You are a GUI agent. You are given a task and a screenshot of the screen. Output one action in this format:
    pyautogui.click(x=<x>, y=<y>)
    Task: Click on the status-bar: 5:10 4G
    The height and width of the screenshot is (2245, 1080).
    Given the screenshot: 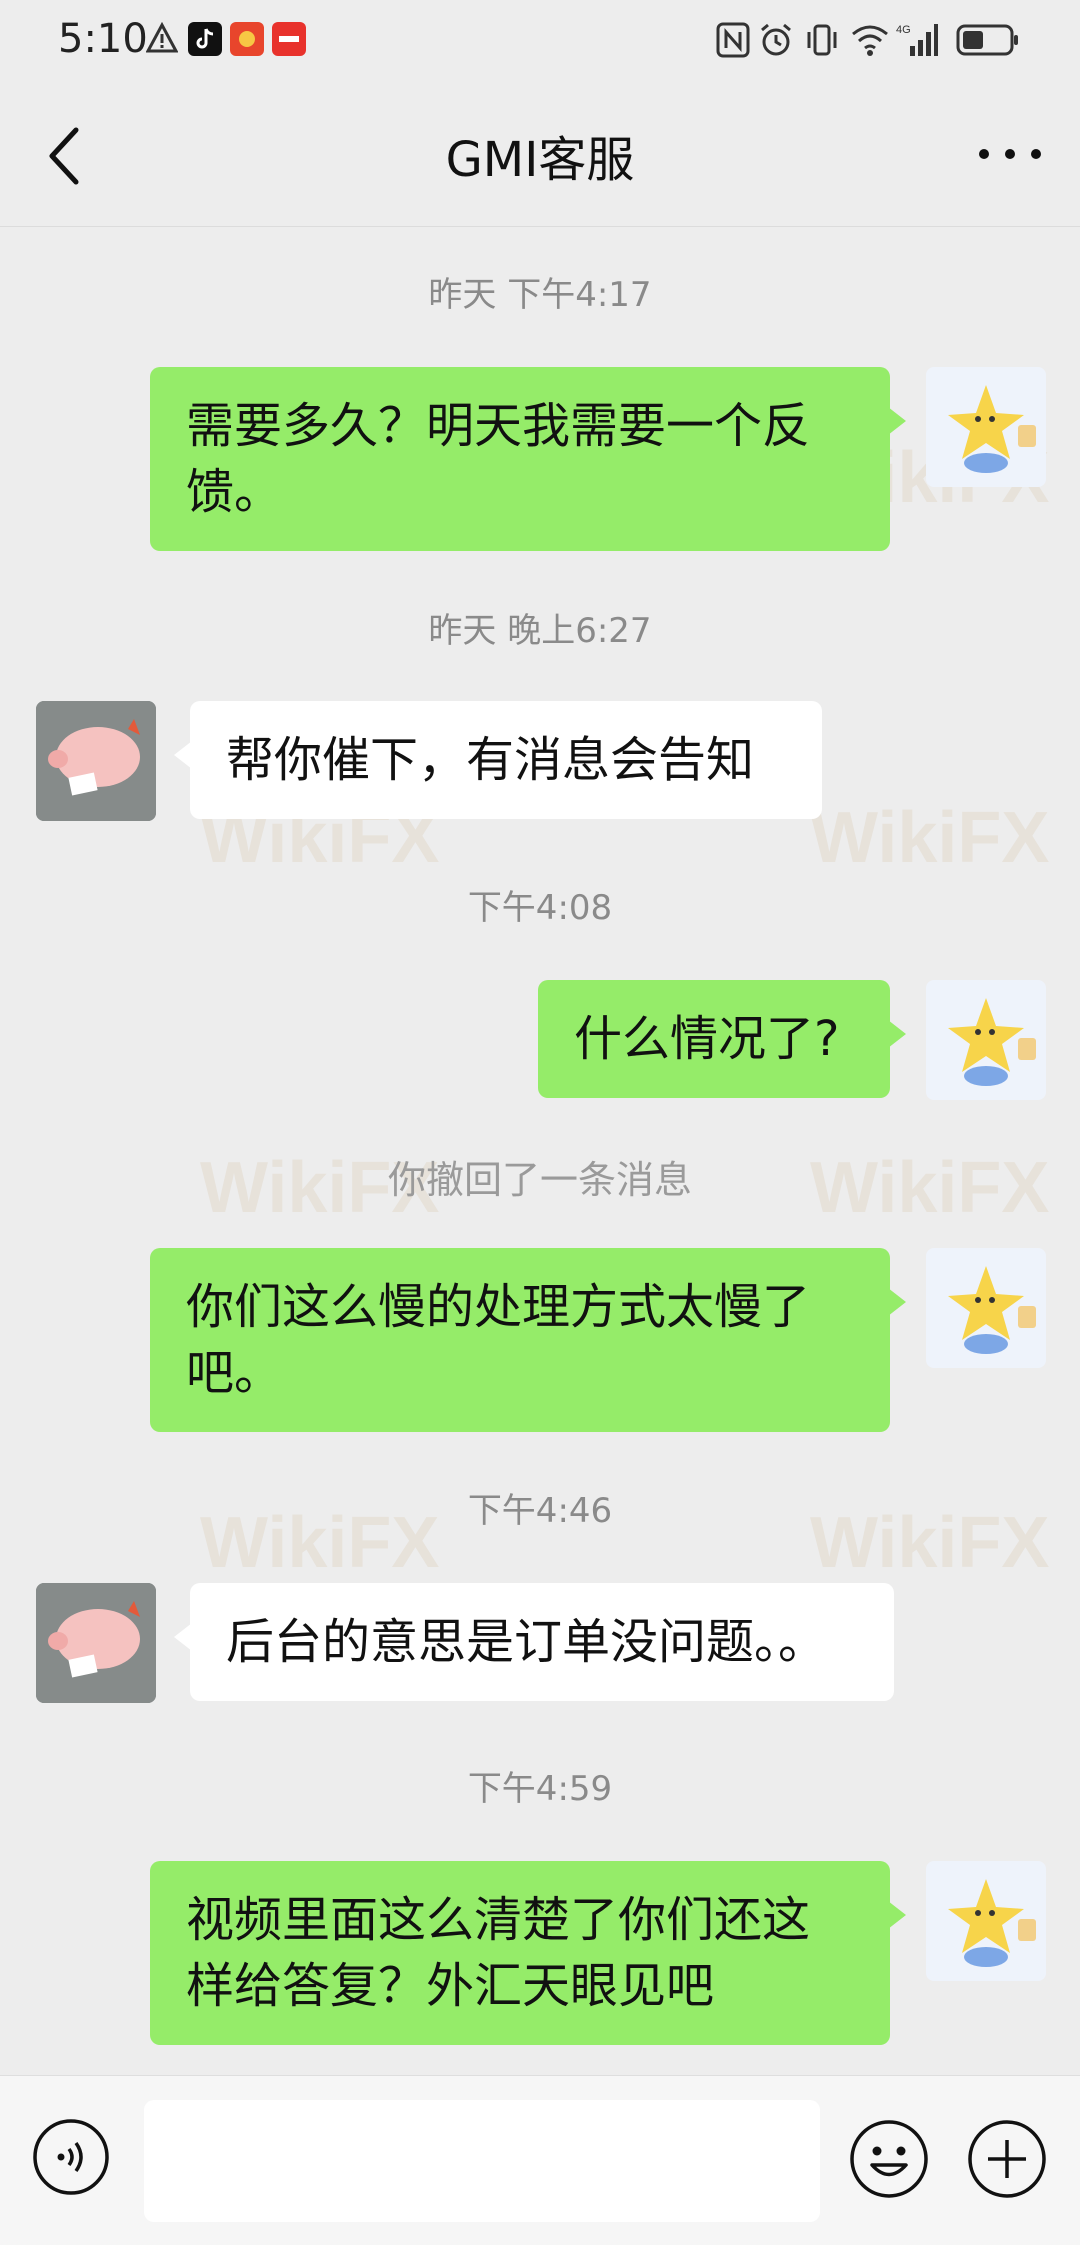 What is the action you would take?
    pyautogui.click(x=540, y=42)
    